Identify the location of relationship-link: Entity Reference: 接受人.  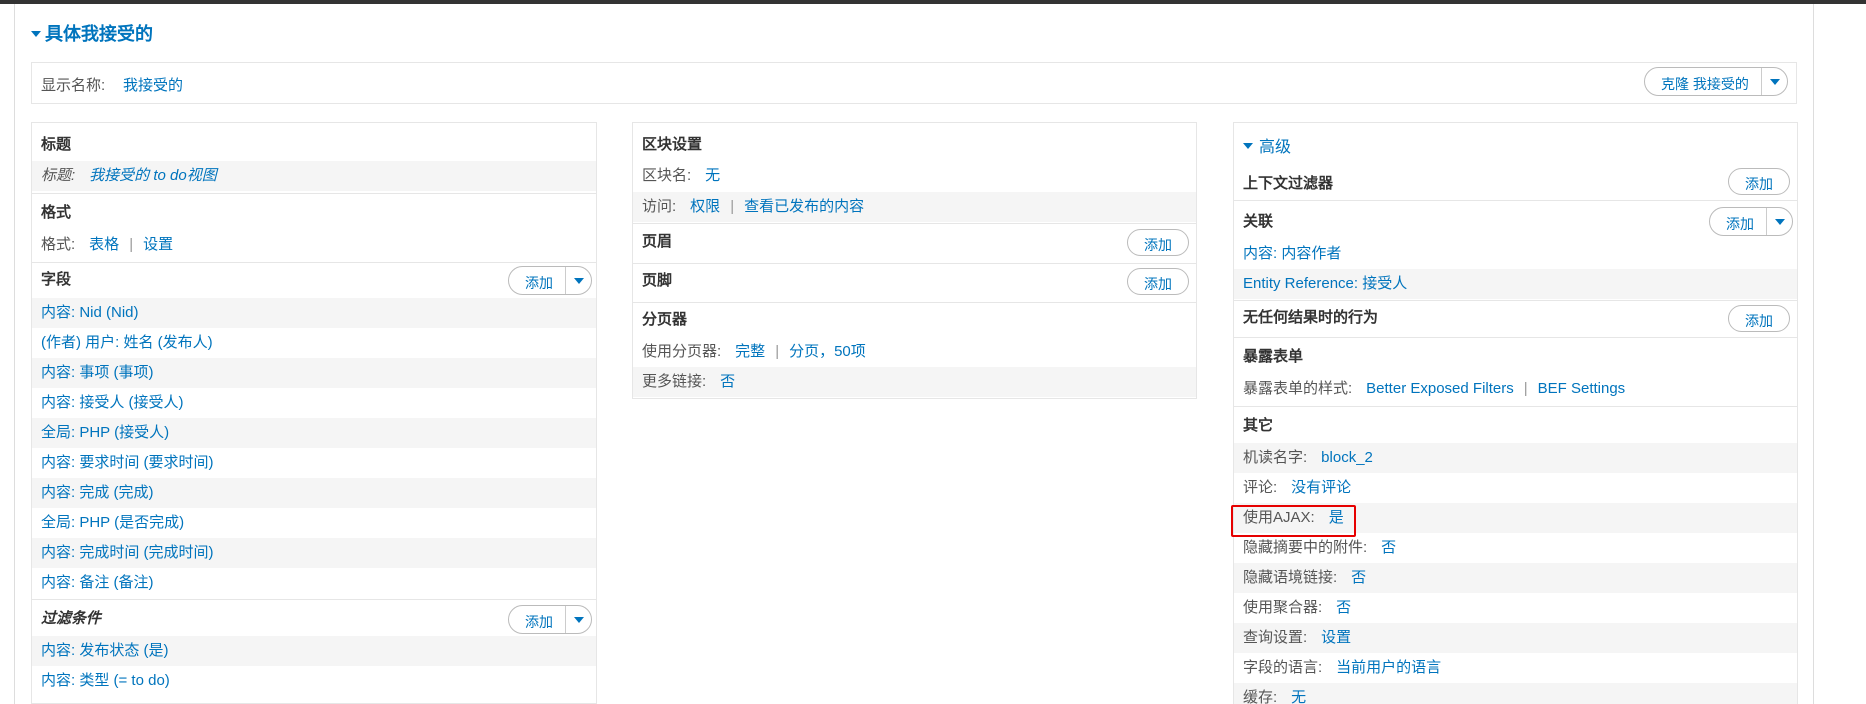
(1325, 283).